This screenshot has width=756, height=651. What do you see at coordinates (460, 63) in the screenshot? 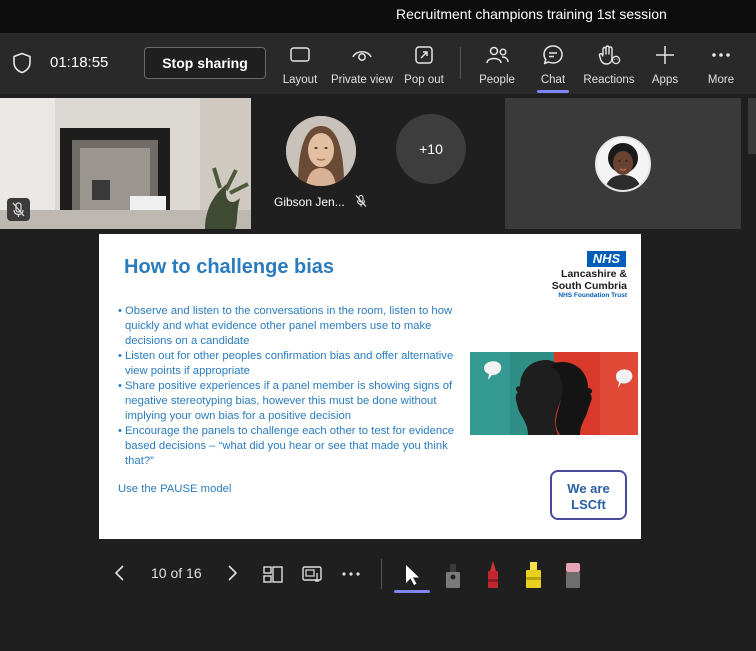
I see `toolbar-divider` at bounding box center [460, 63].